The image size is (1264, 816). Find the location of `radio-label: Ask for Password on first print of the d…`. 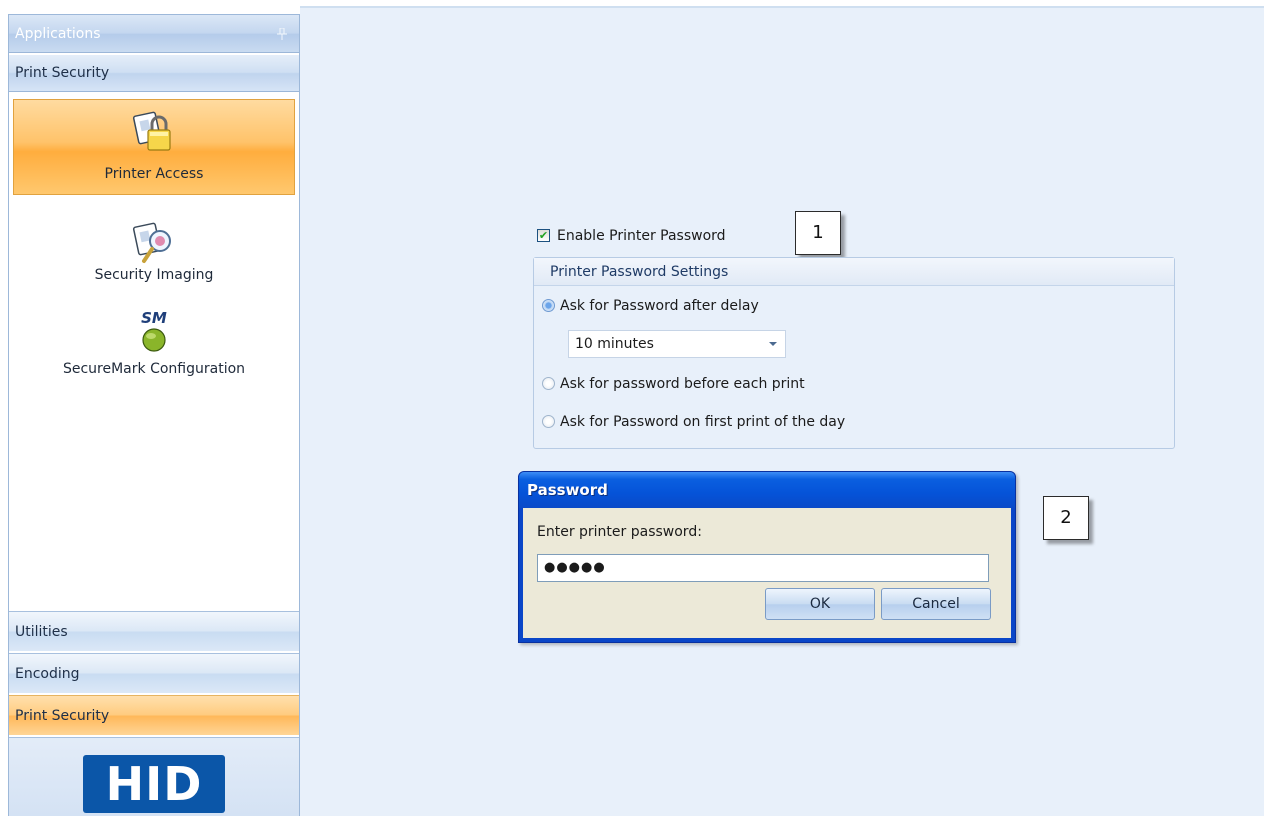

radio-label: Ask for Password on first print of the d… is located at coordinates (703, 422).